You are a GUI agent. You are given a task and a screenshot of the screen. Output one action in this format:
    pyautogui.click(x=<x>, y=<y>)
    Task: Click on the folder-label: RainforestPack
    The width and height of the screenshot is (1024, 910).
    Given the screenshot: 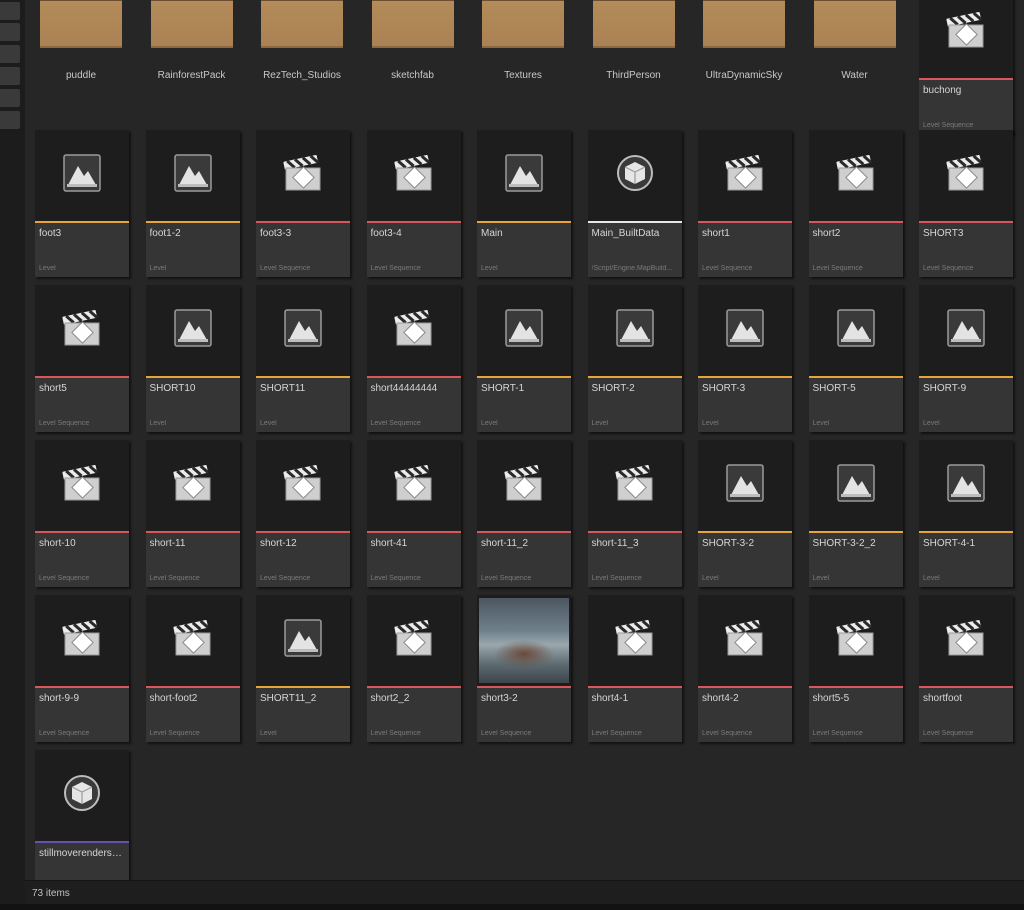 What is the action you would take?
    pyautogui.click(x=191, y=75)
    